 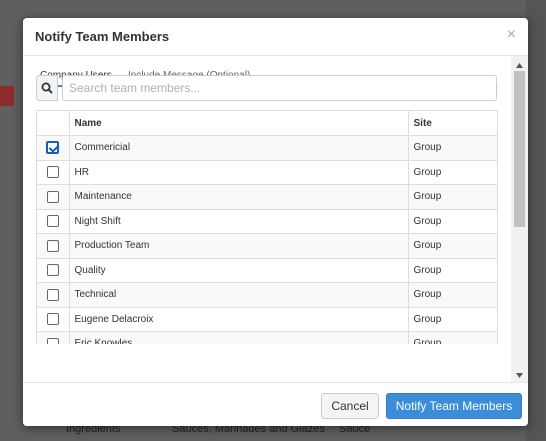 I want to click on table-row: Maintenance Group, so click(x=267, y=197).